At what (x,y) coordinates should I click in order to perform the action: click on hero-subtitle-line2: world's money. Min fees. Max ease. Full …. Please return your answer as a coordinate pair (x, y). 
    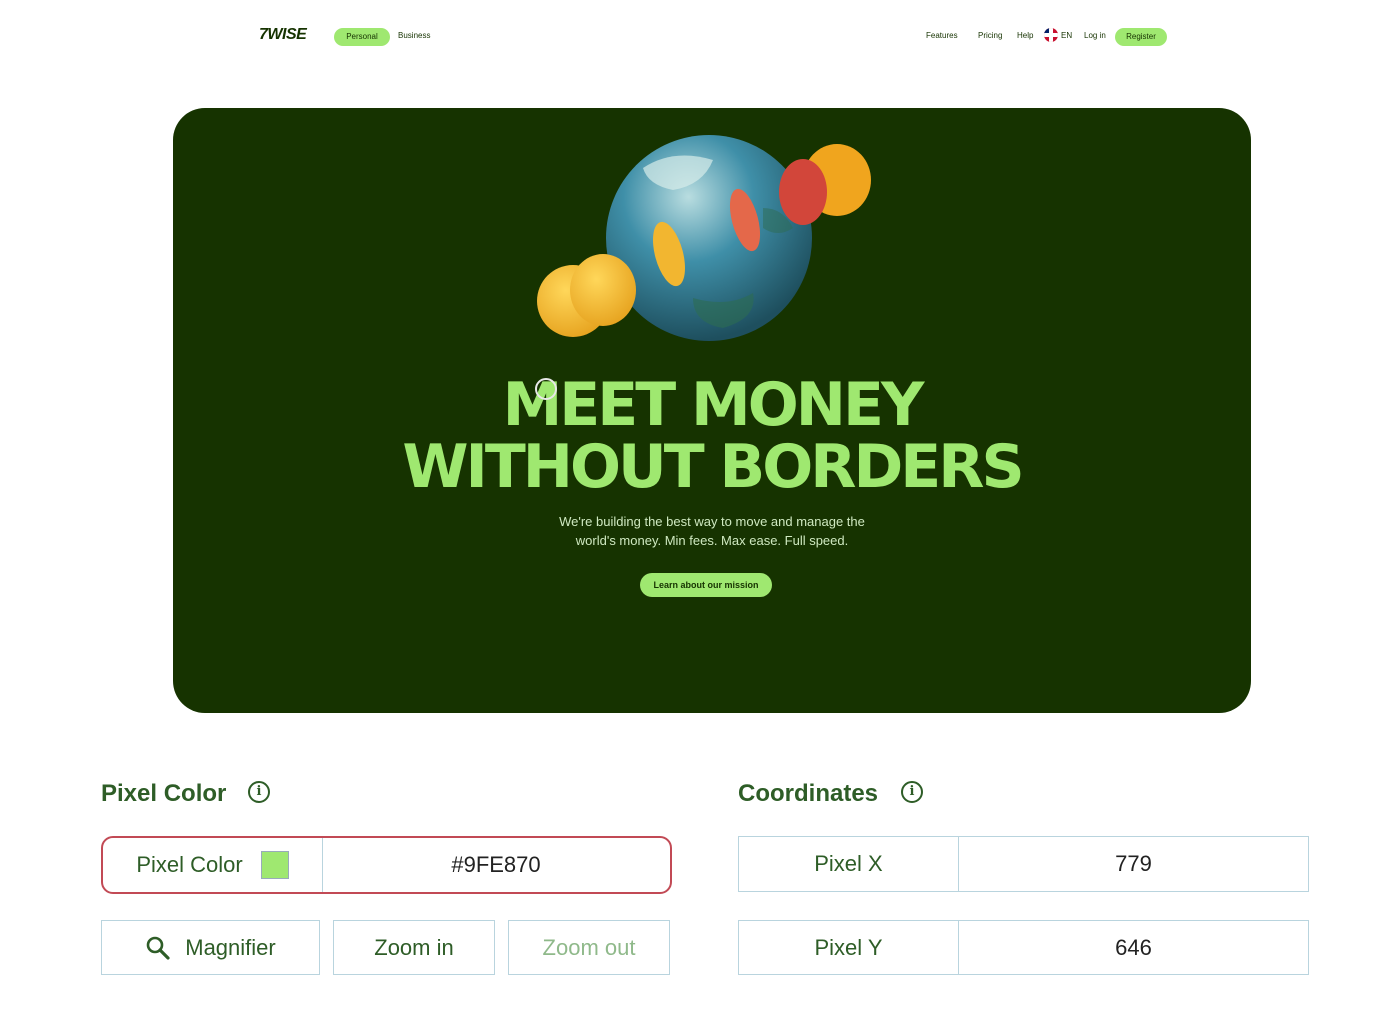
    Looking at the image, I should click on (712, 540).